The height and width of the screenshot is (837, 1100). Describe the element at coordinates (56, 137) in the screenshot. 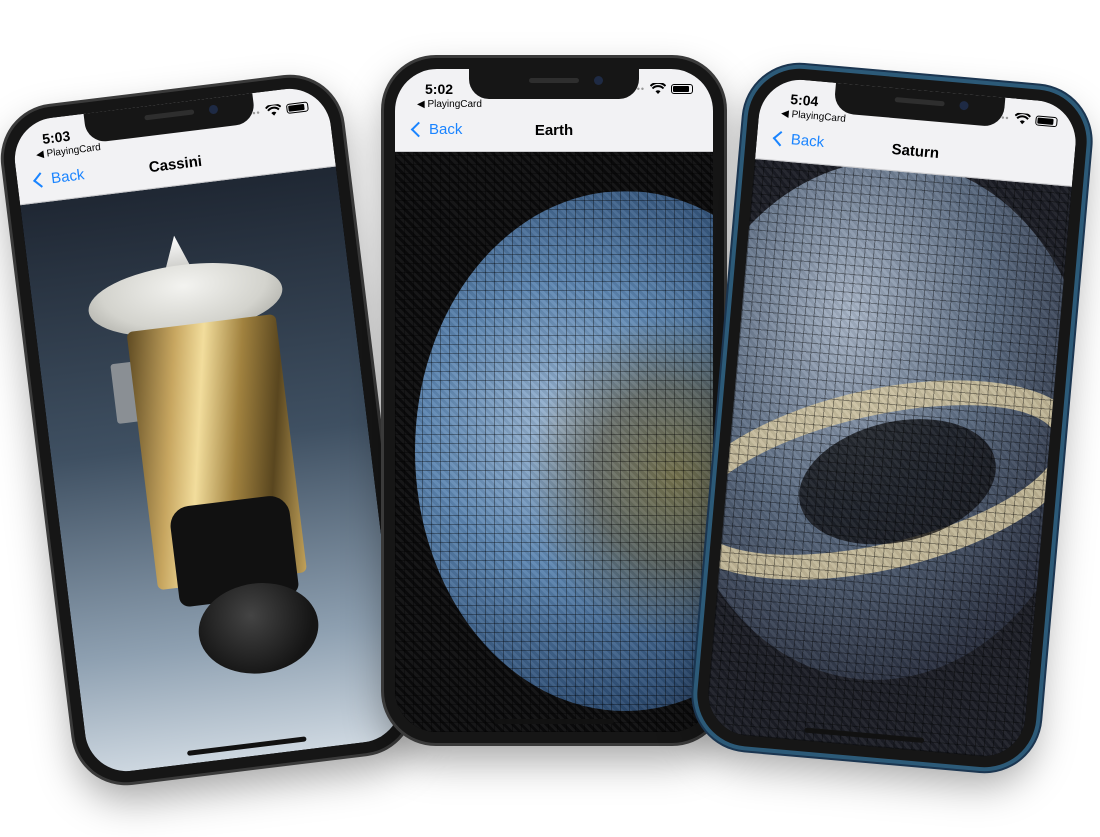

I see `status-time: 5:03` at that location.